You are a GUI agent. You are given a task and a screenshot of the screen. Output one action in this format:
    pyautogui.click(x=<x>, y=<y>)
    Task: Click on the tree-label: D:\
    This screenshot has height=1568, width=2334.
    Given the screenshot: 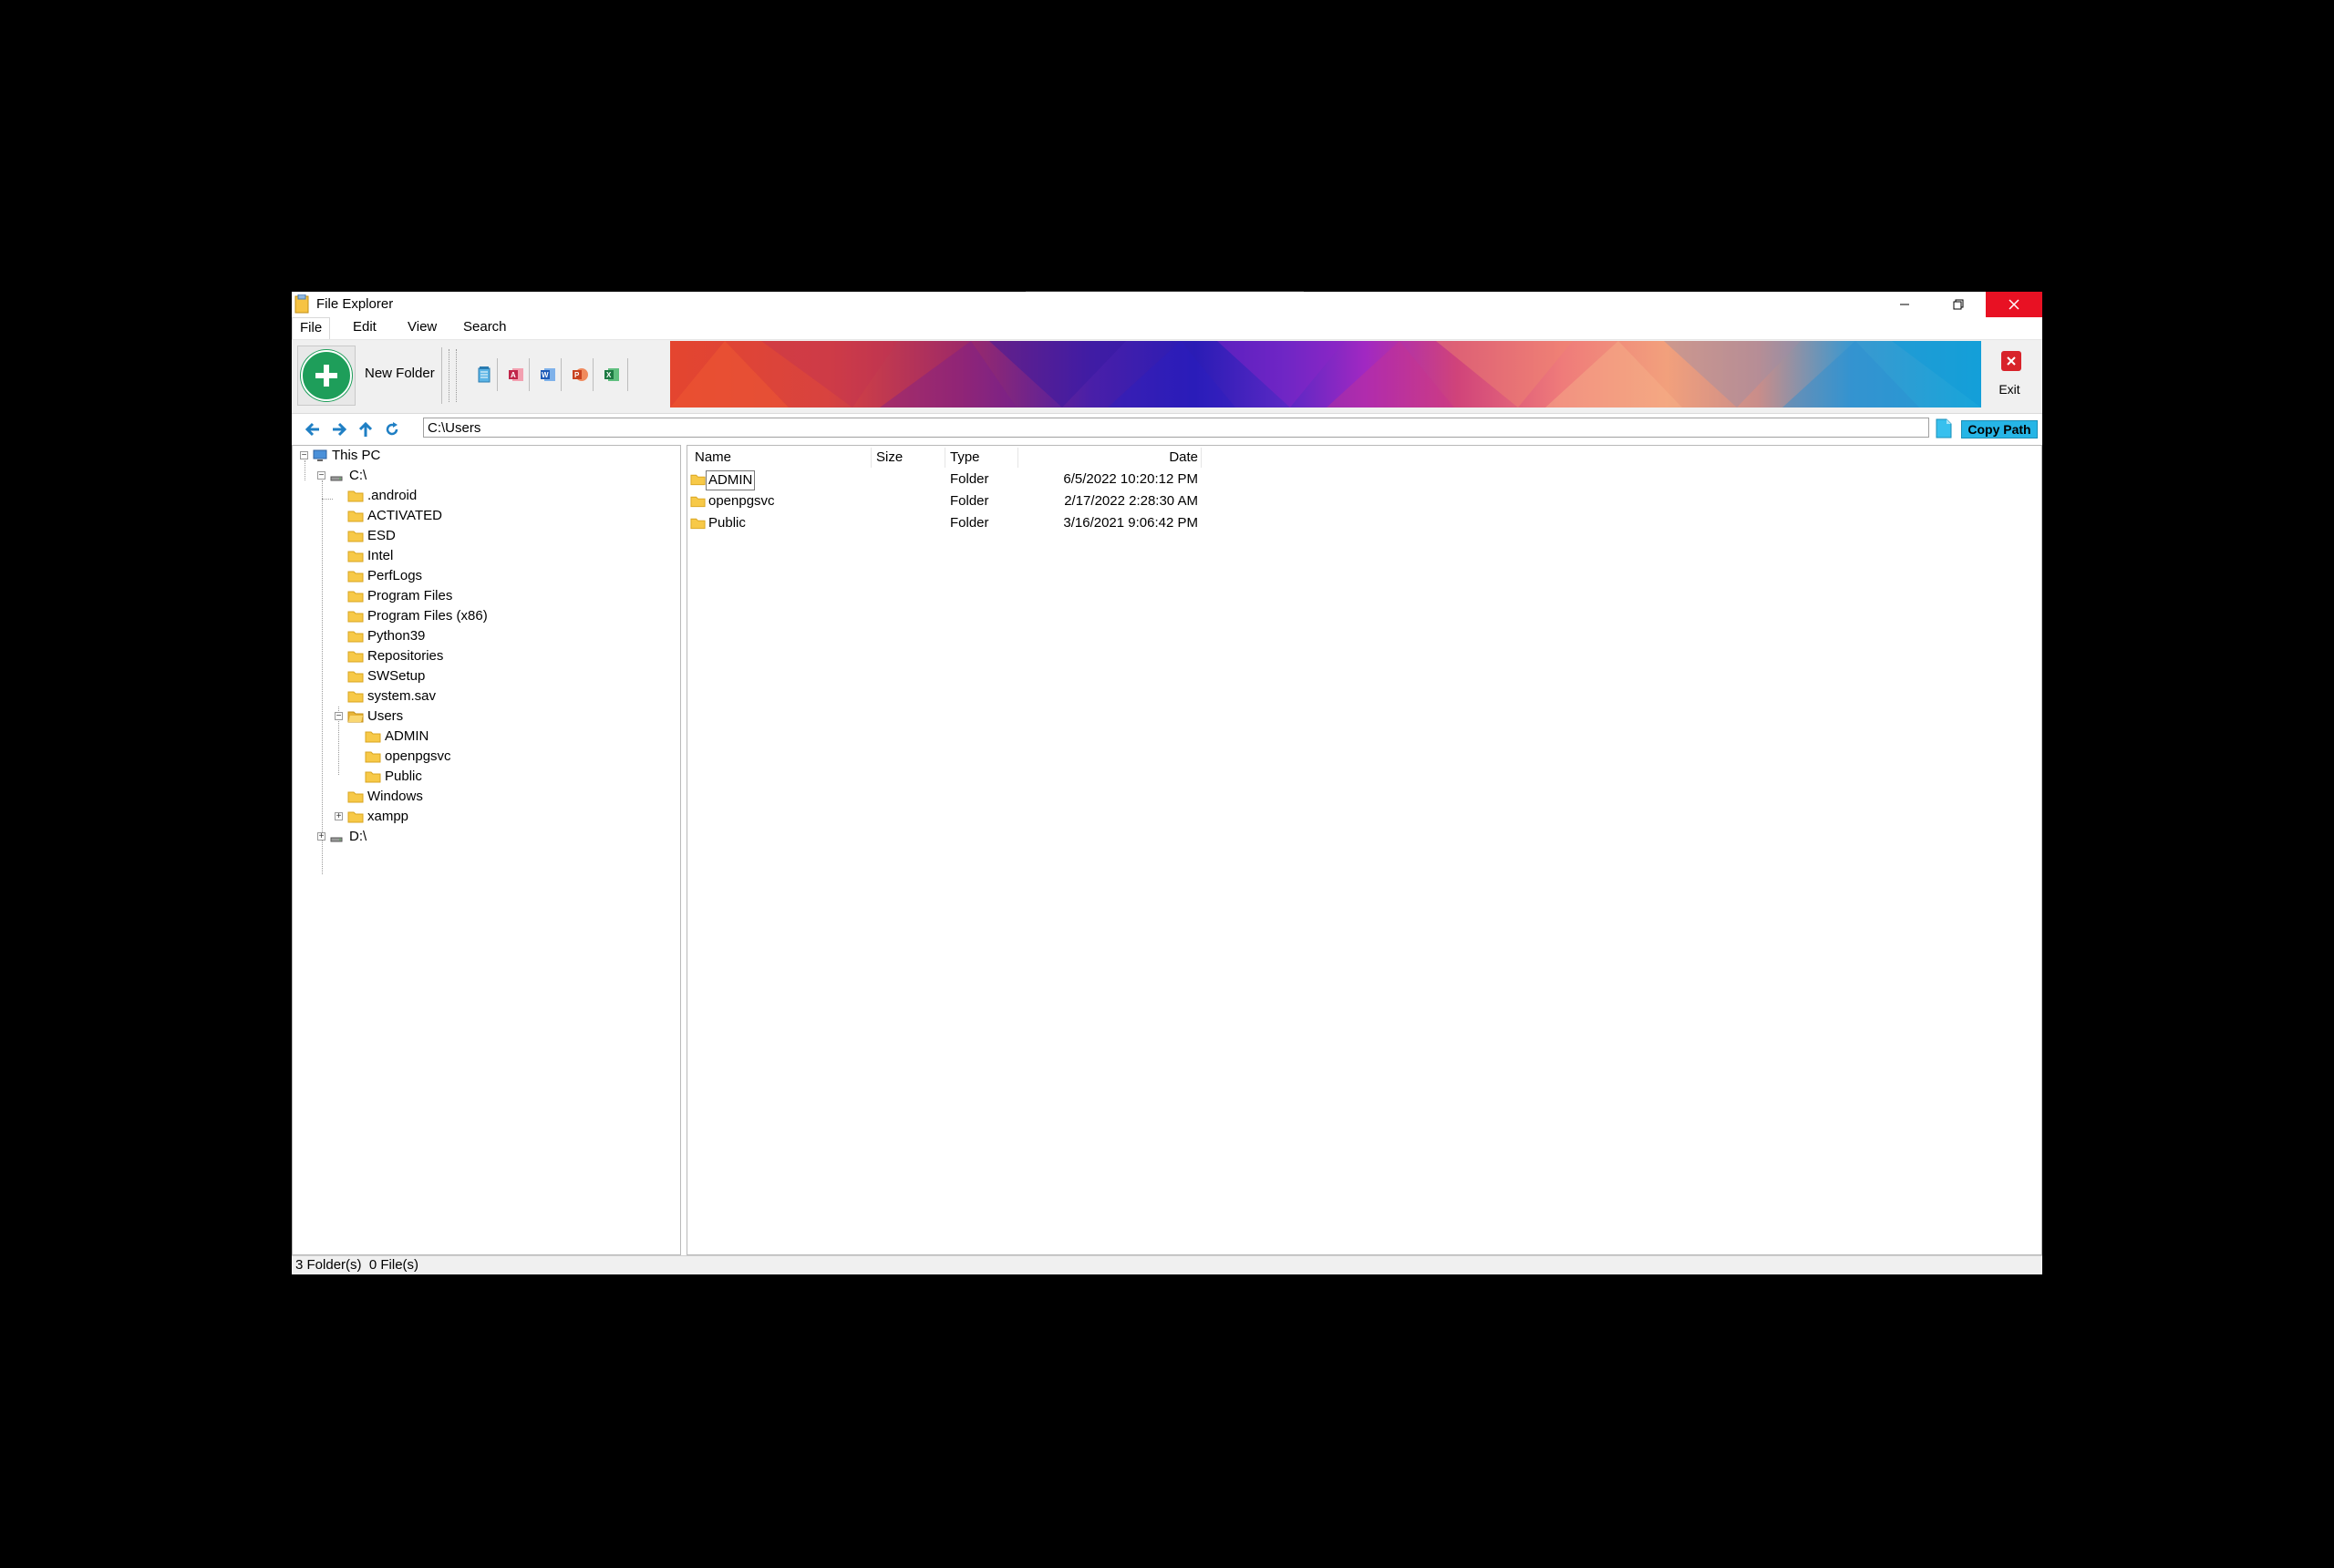 What is the action you would take?
    pyautogui.click(x=358, y=836)
    